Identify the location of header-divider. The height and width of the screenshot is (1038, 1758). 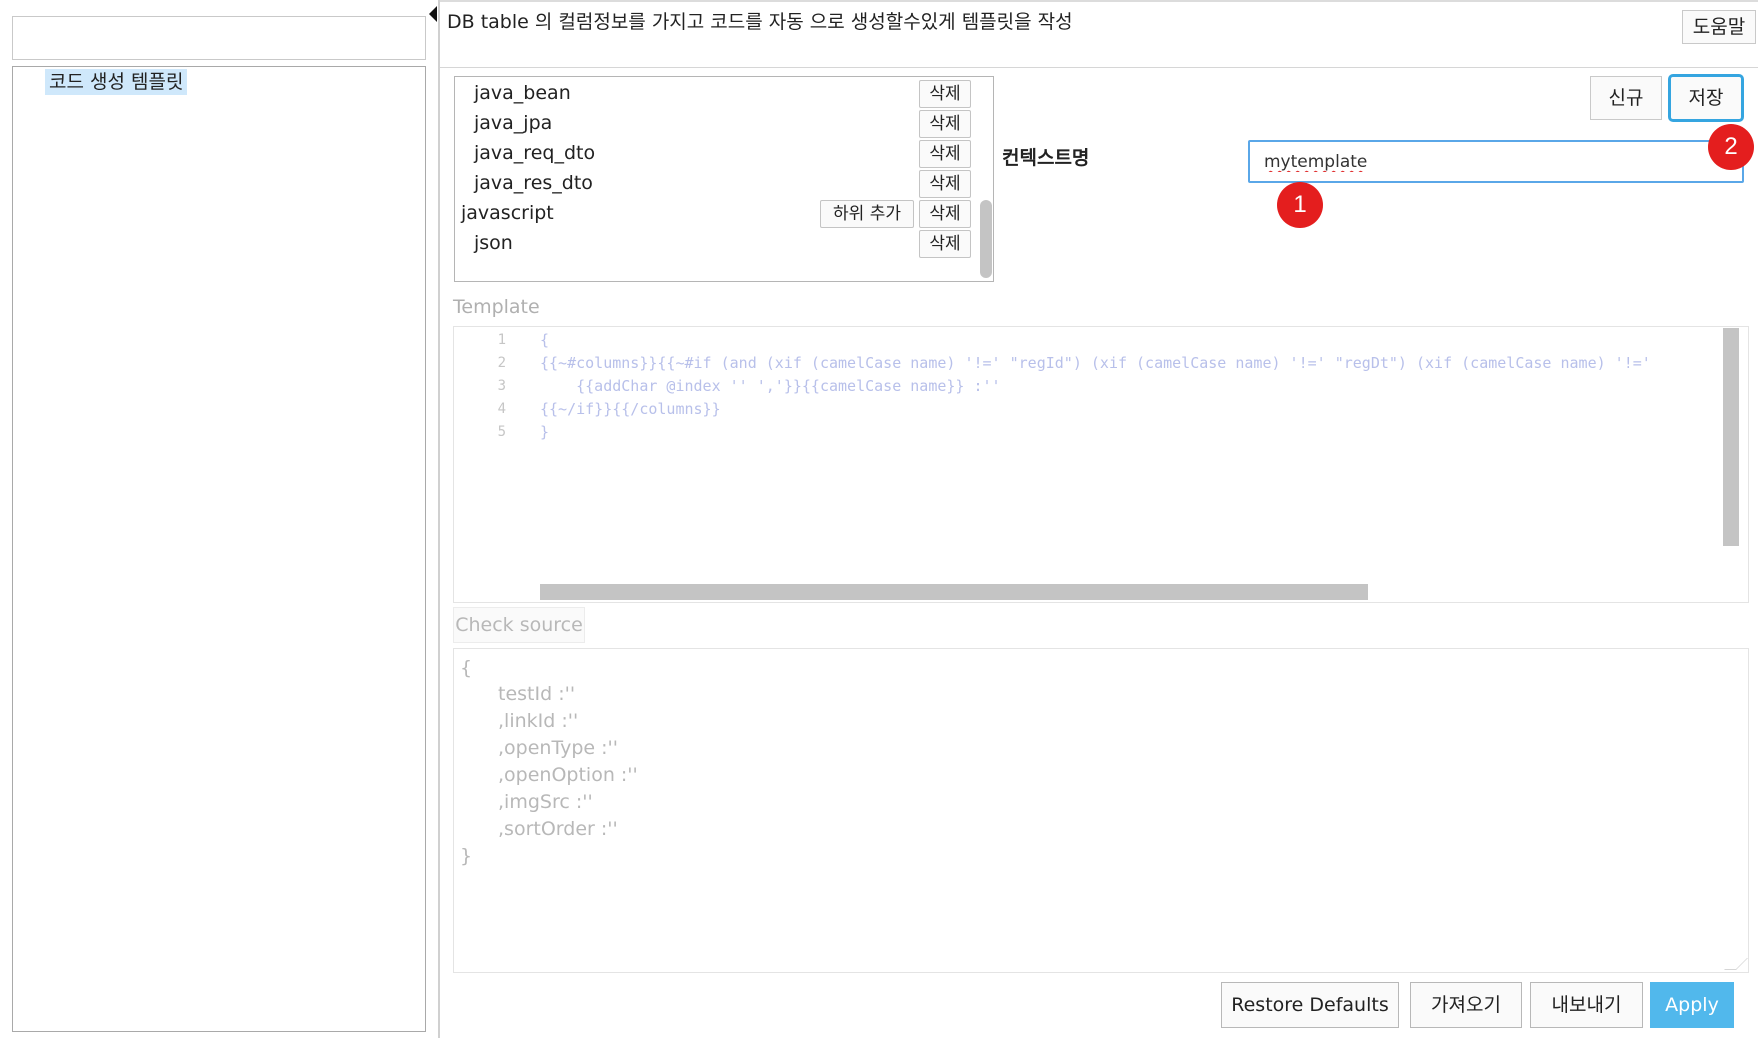
(1099, 67).